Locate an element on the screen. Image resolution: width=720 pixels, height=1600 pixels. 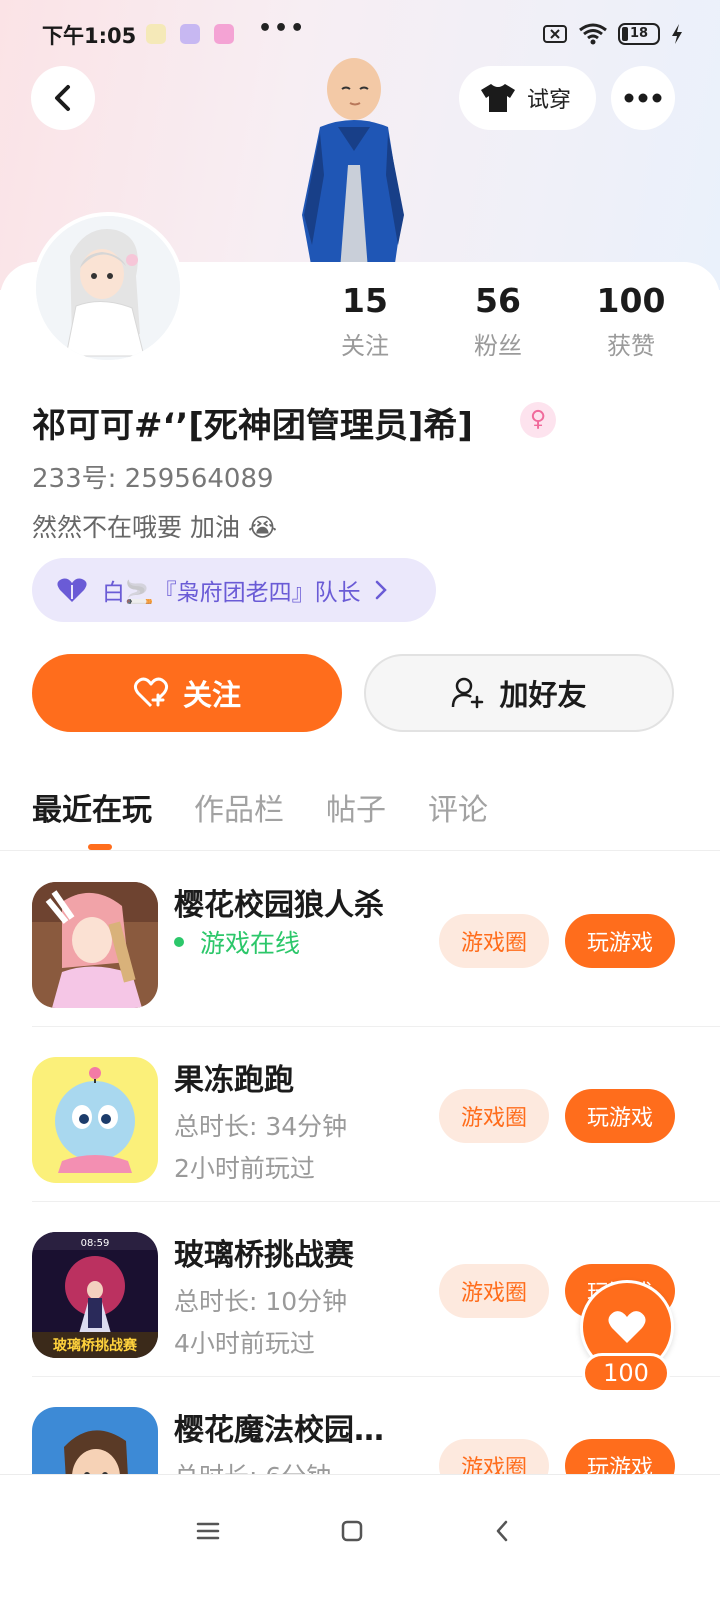
tshirt-icon is located at coordinates (498, 98).